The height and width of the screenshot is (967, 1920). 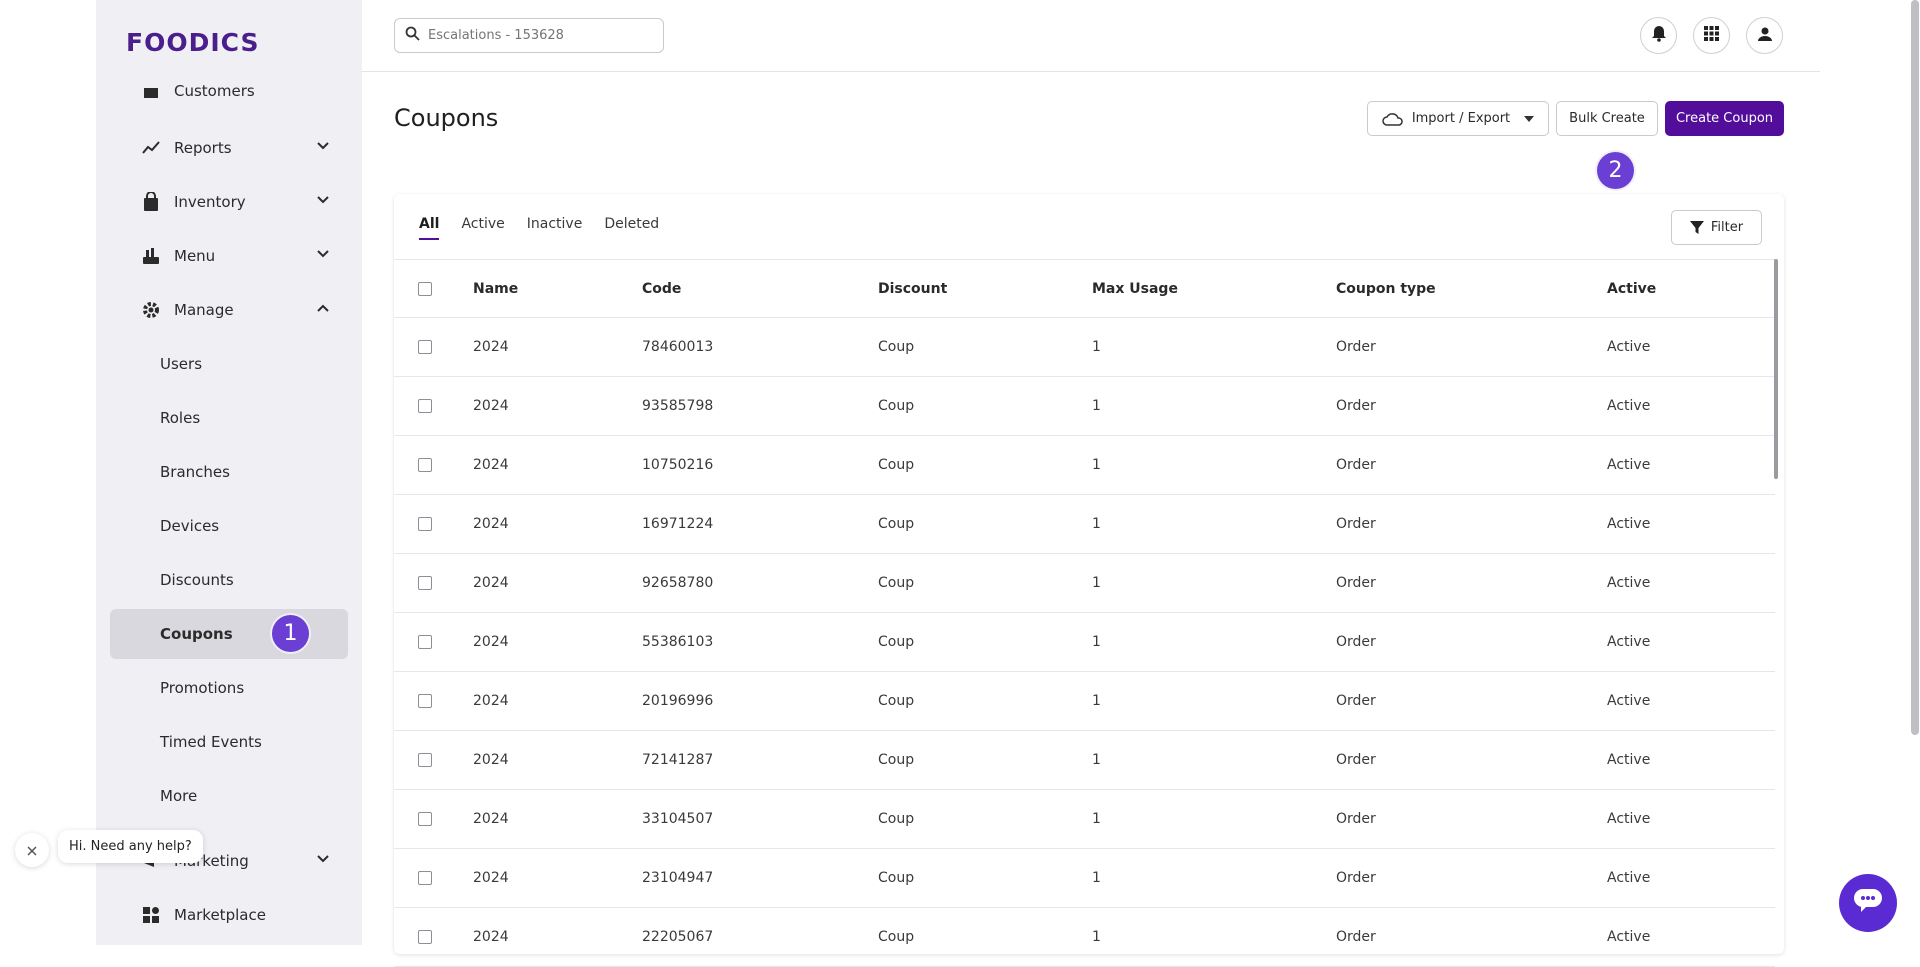 I want to click on search-box, so click(x=529, y=35).